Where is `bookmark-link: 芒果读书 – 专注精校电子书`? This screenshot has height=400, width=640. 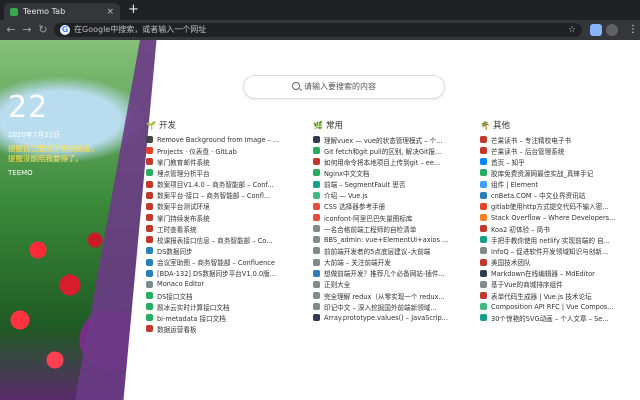
bookmark-link: 芒果读书 – 专注精校电子书 is located at coordinates (555, 139).